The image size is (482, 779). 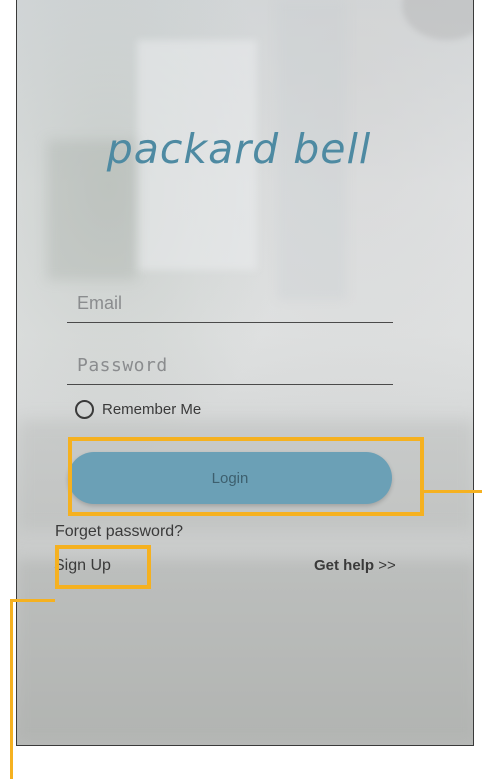 I want to click on remember-radio-button, so click(x=84, y=409).